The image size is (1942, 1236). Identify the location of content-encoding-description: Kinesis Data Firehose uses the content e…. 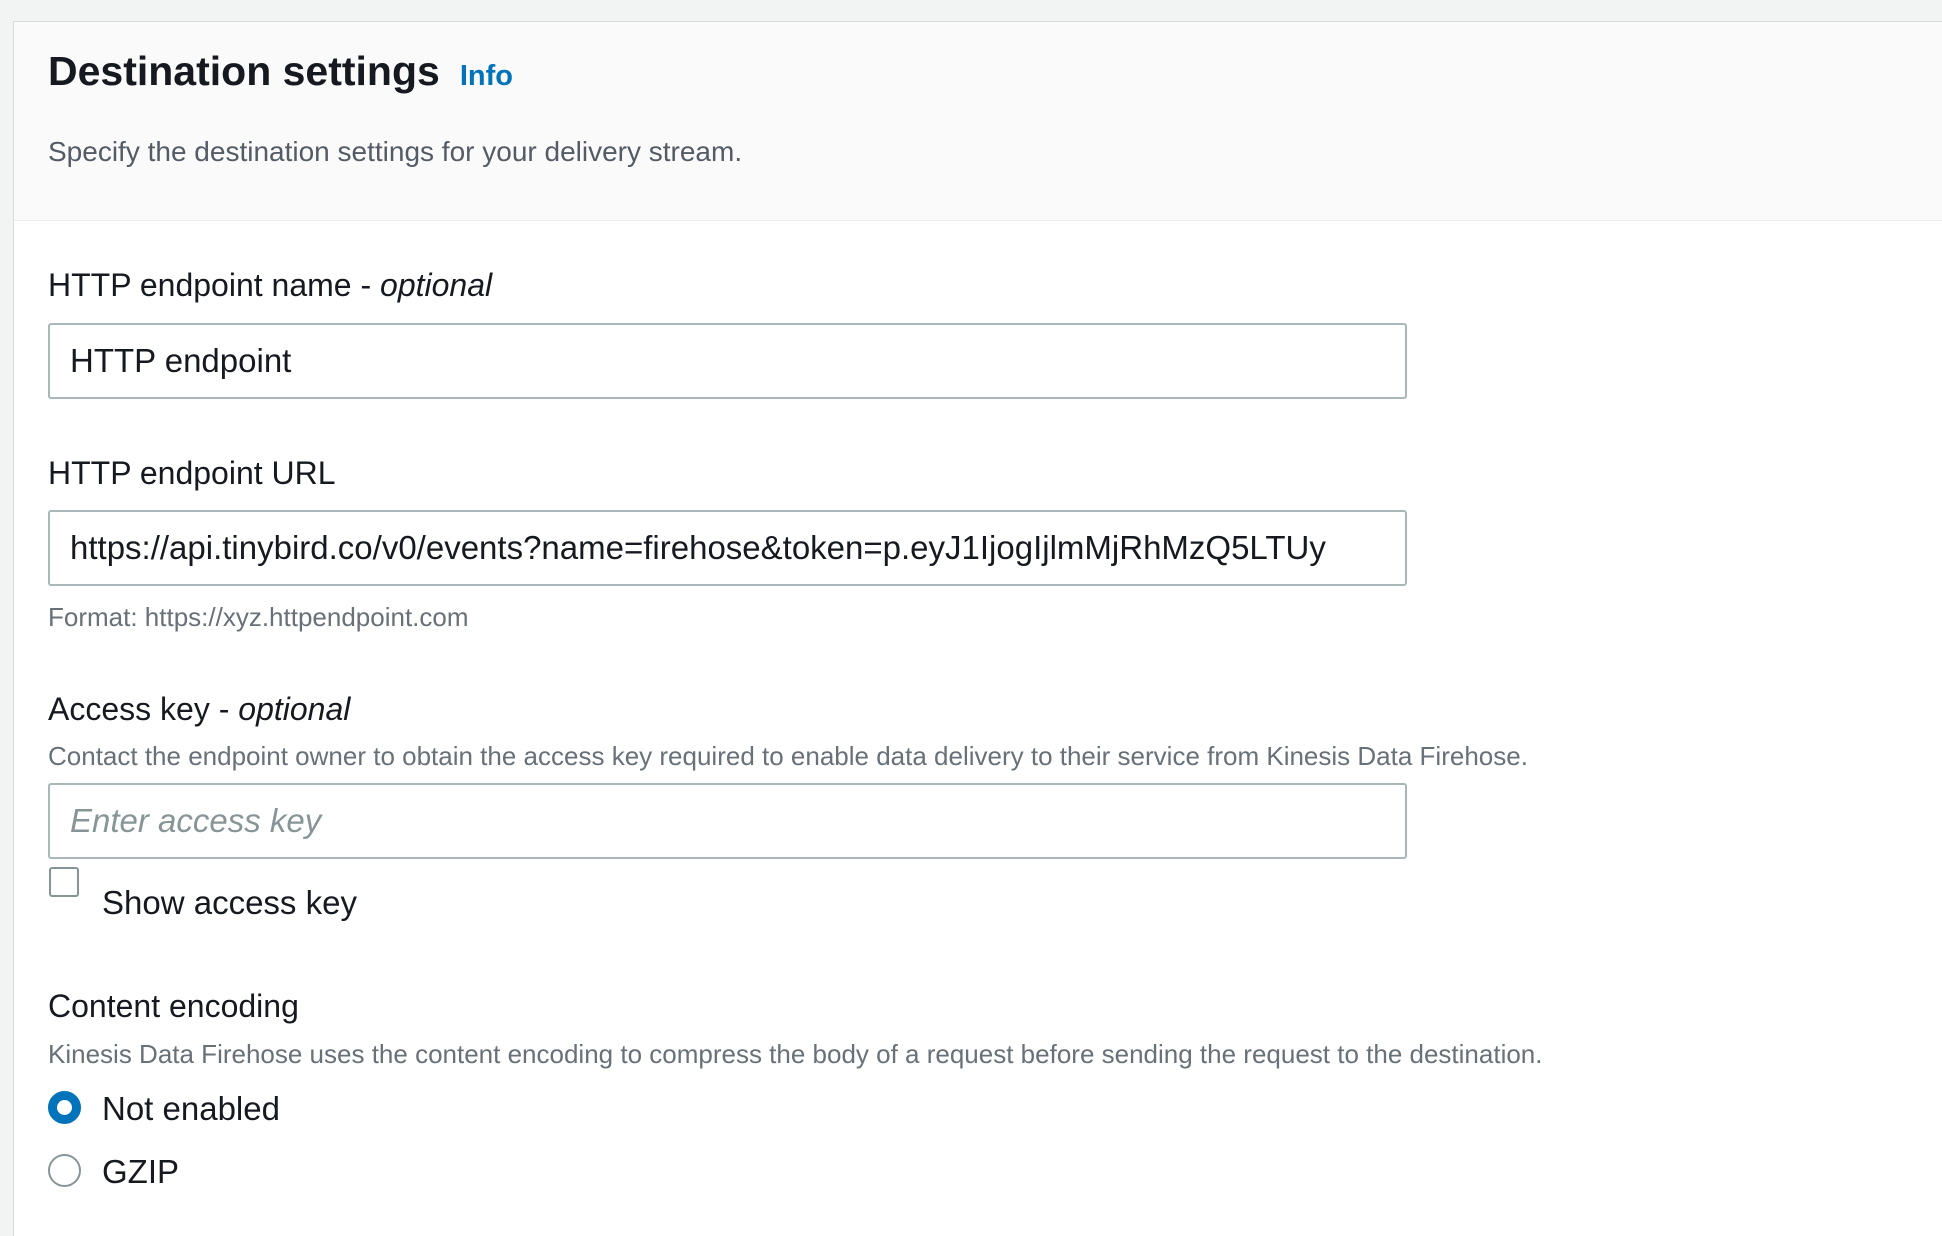
(795, 1054).